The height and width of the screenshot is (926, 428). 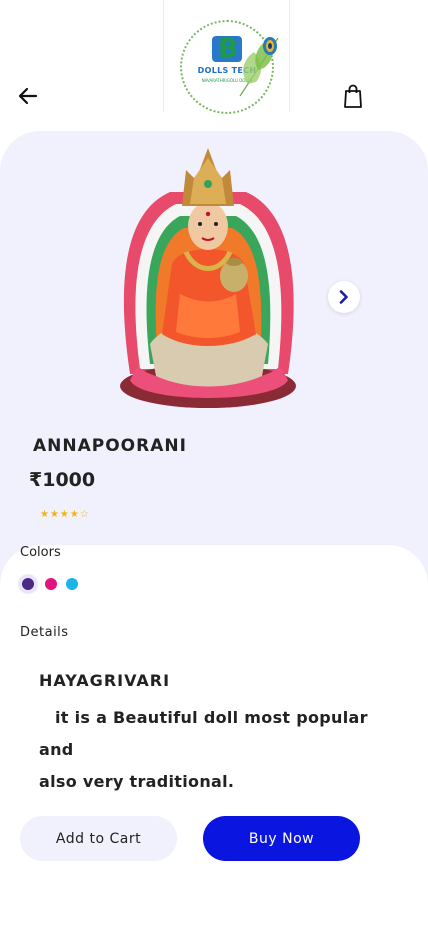 What do you see at coordinates (226, 57) in the screenshot?
I see `brand-logo: B DOLLS TECH NAVARATHRIGOLU DOLLS` at bounding box center [226, 57].